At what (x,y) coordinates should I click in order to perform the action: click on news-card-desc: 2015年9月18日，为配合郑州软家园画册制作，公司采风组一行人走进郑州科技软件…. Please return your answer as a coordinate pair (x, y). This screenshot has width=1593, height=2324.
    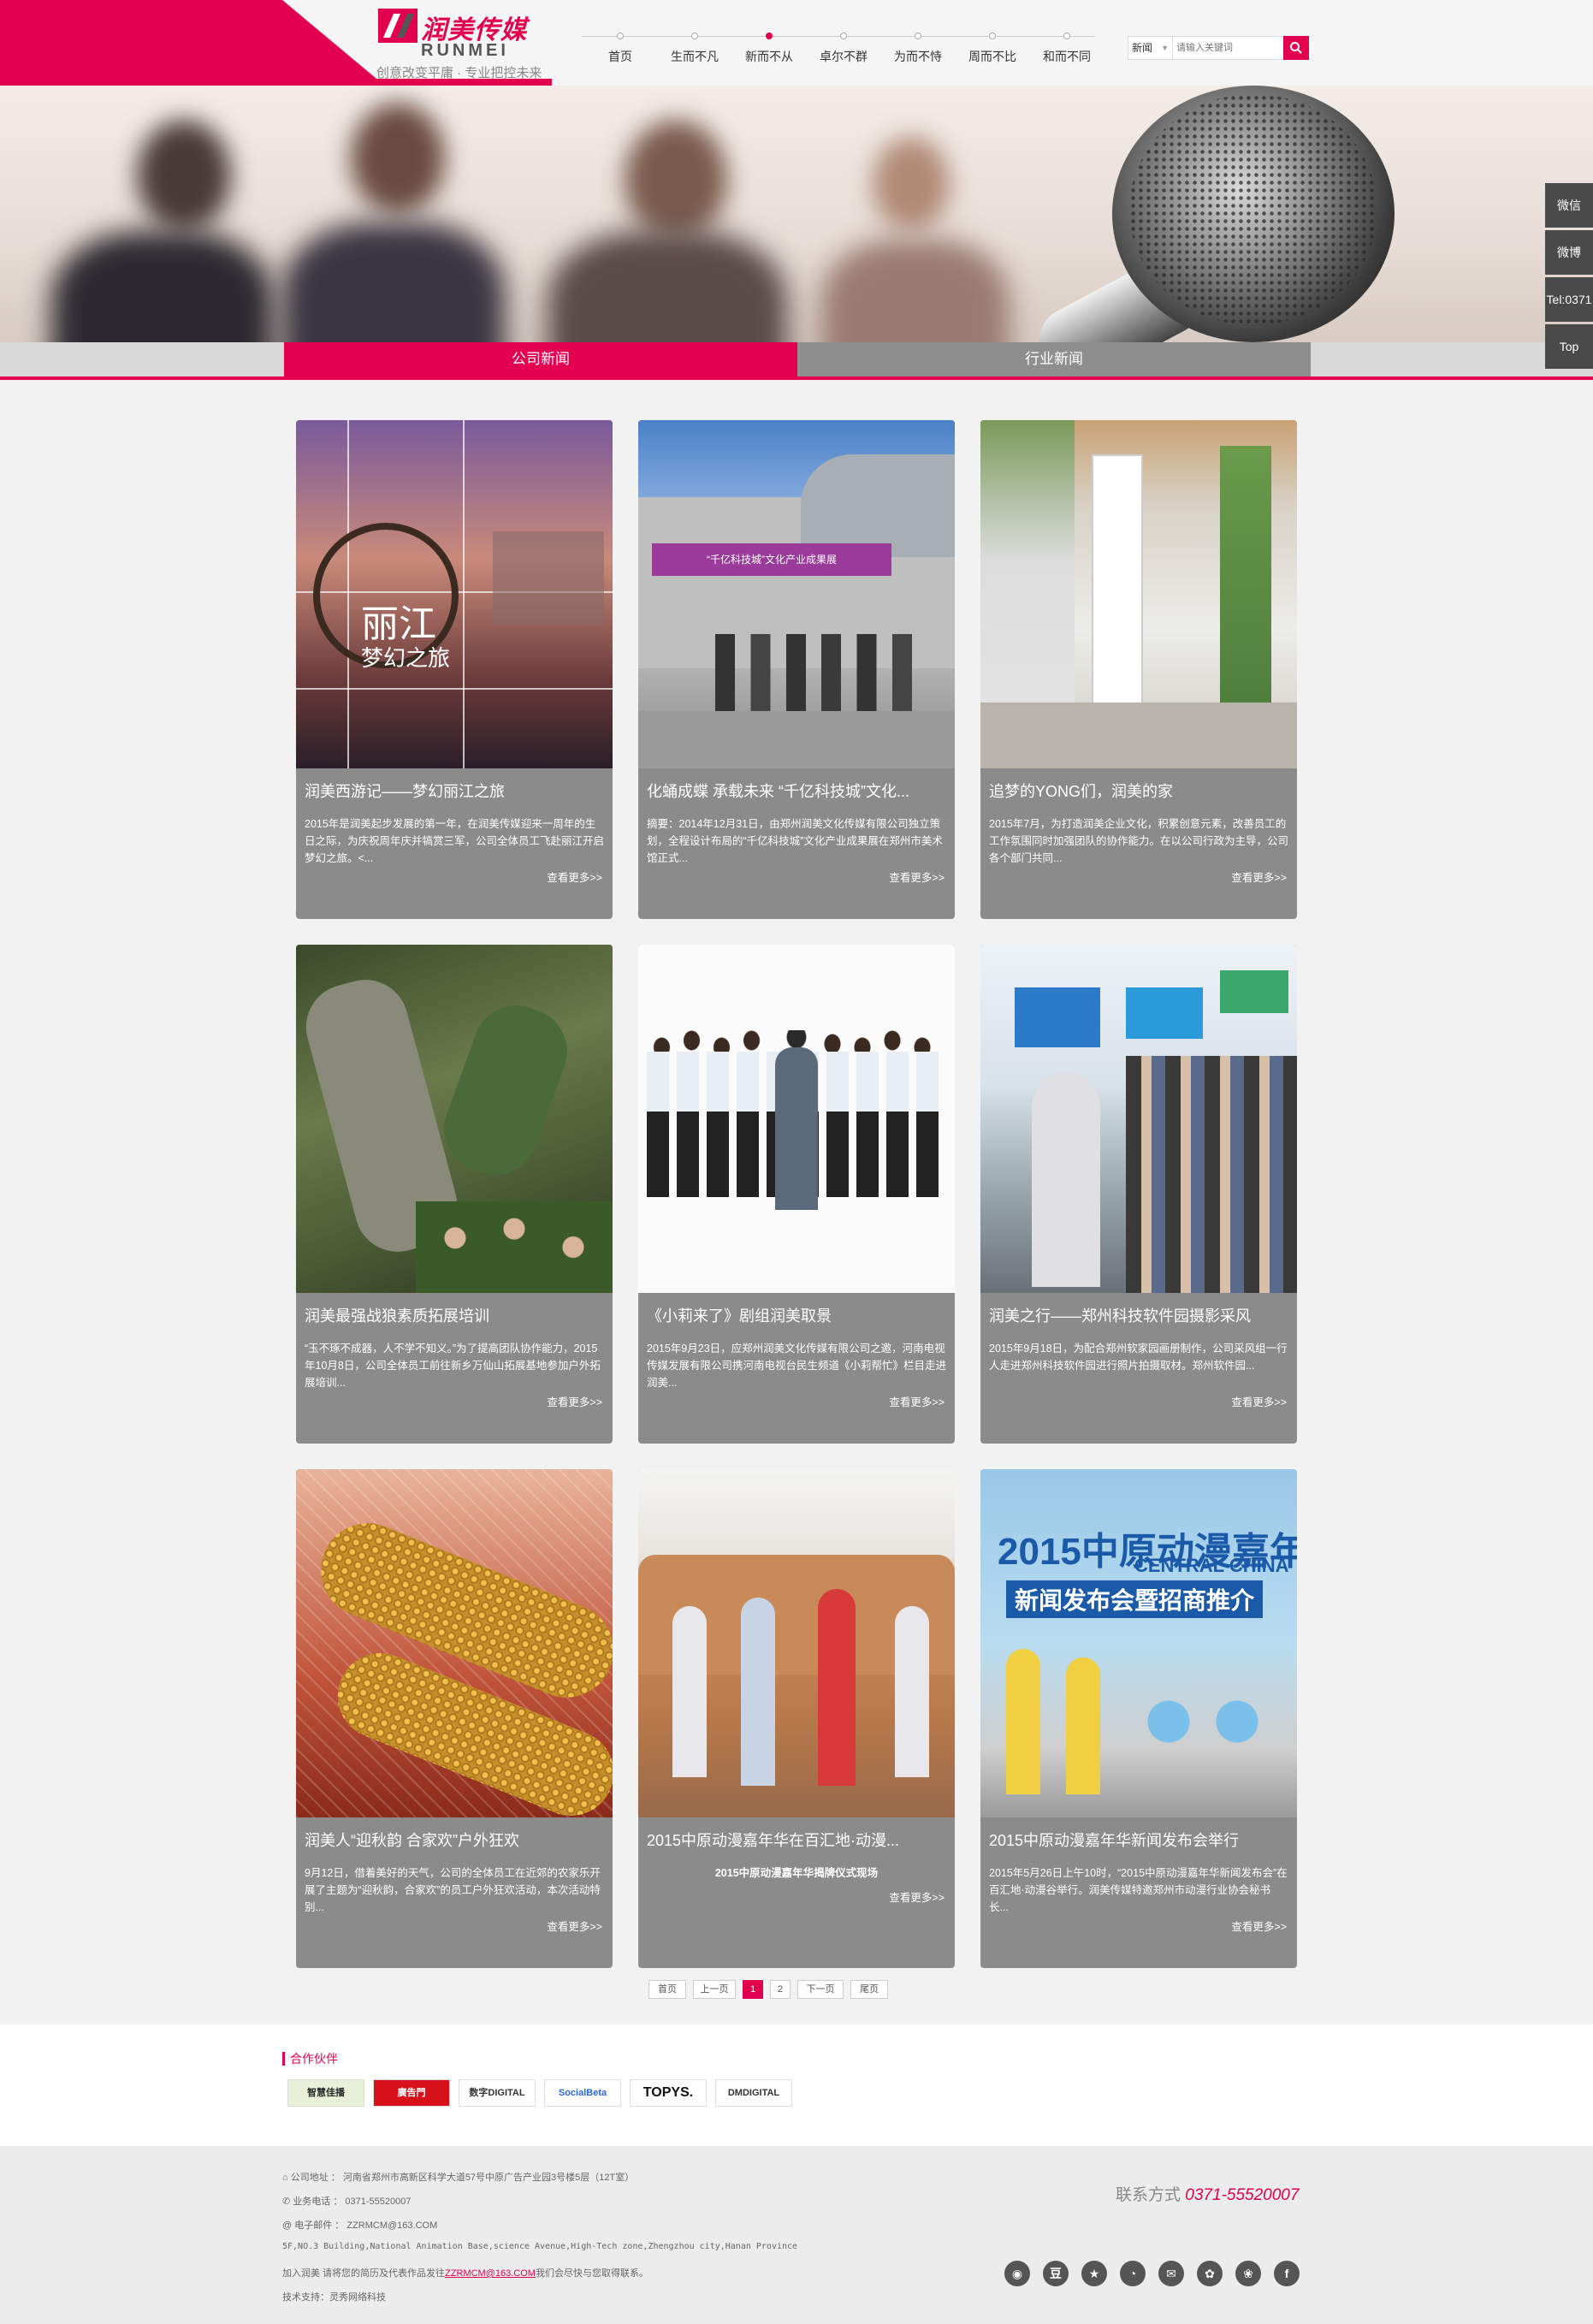
    Looking at the image, I should click on (1138, 1358).